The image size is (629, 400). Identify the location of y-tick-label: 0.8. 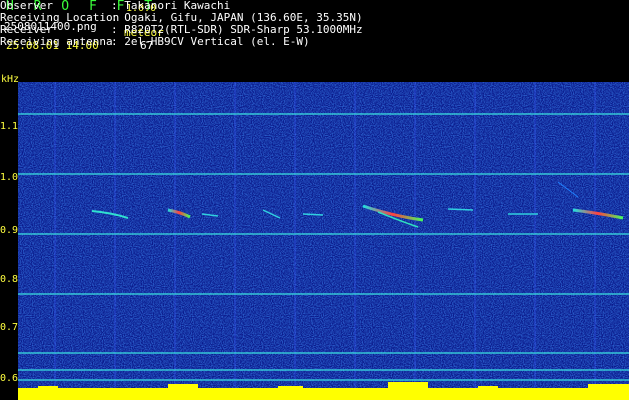
(9, 279).